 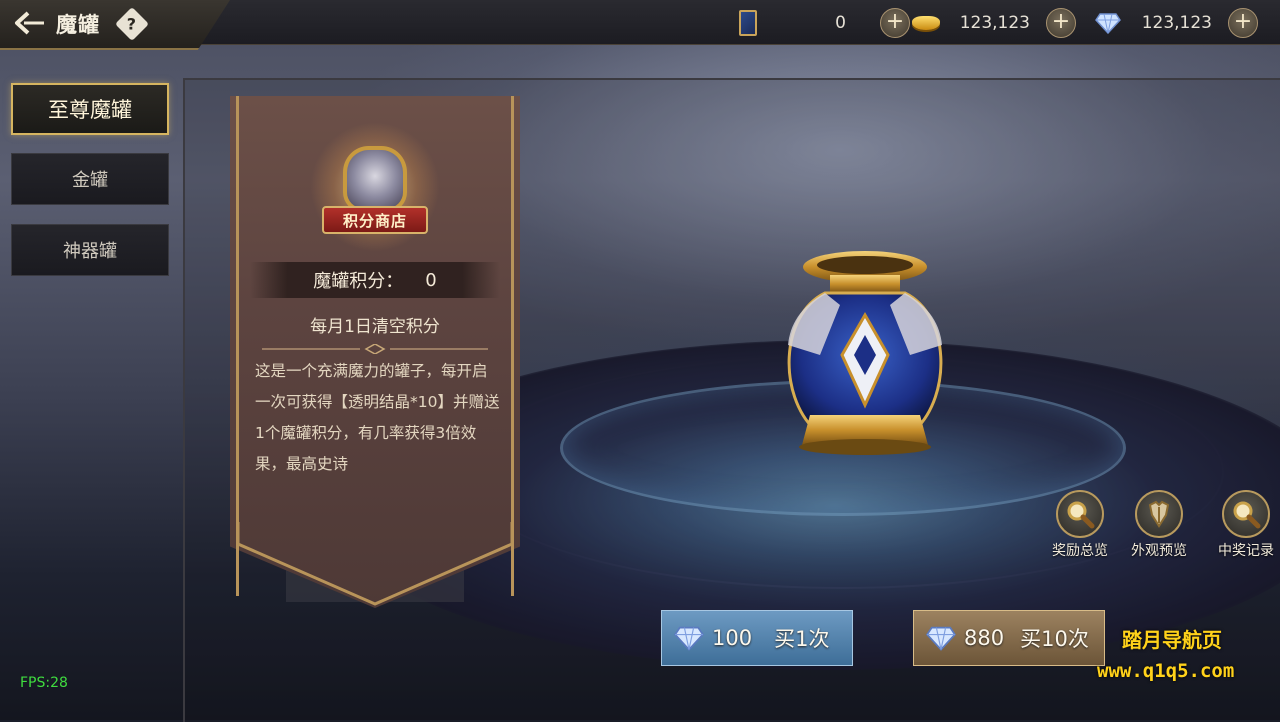 I want to click on page-title: 魔罐, so click(x=78, y=25).